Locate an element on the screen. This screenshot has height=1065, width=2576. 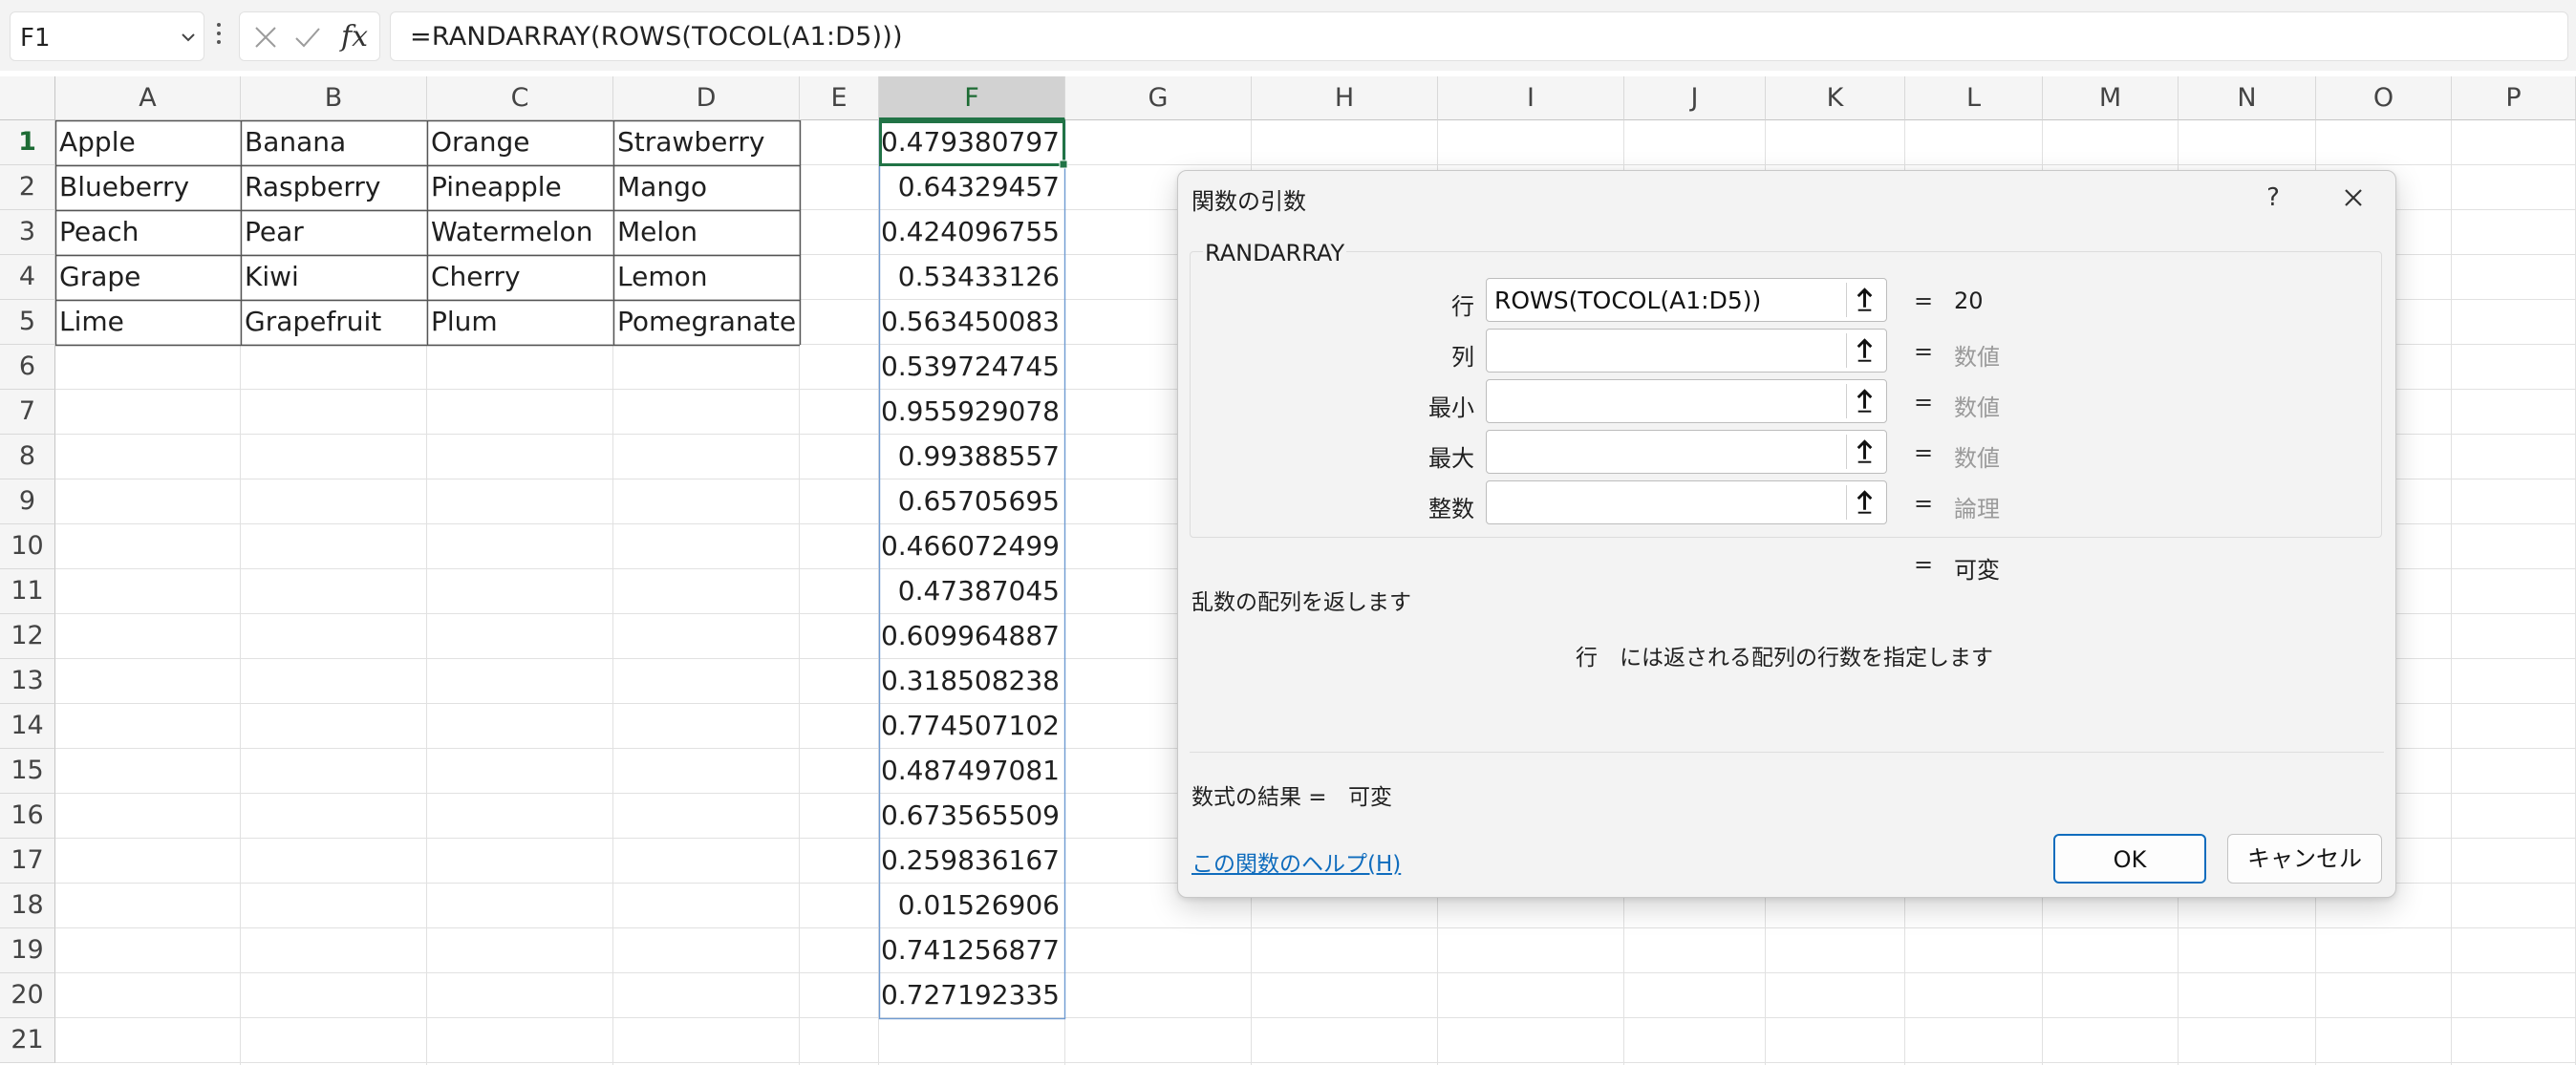
more-options-icon is located at coordinates (219, 35).